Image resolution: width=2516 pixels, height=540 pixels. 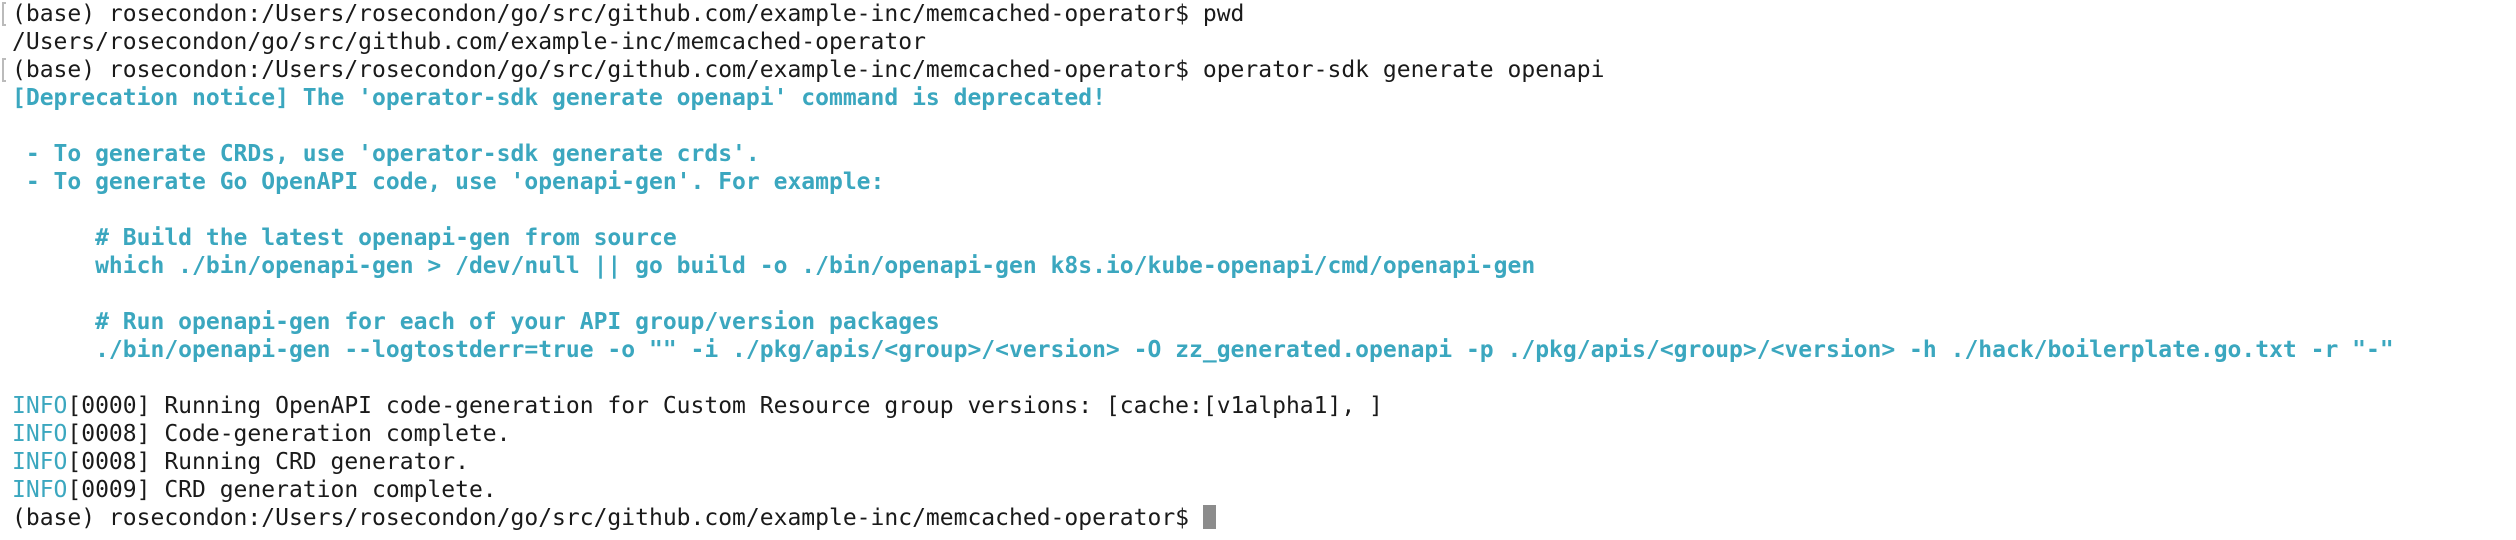 I want to click on info-log-line: INFO[0008] Code-generation complete., so click(x=1264, y=434).